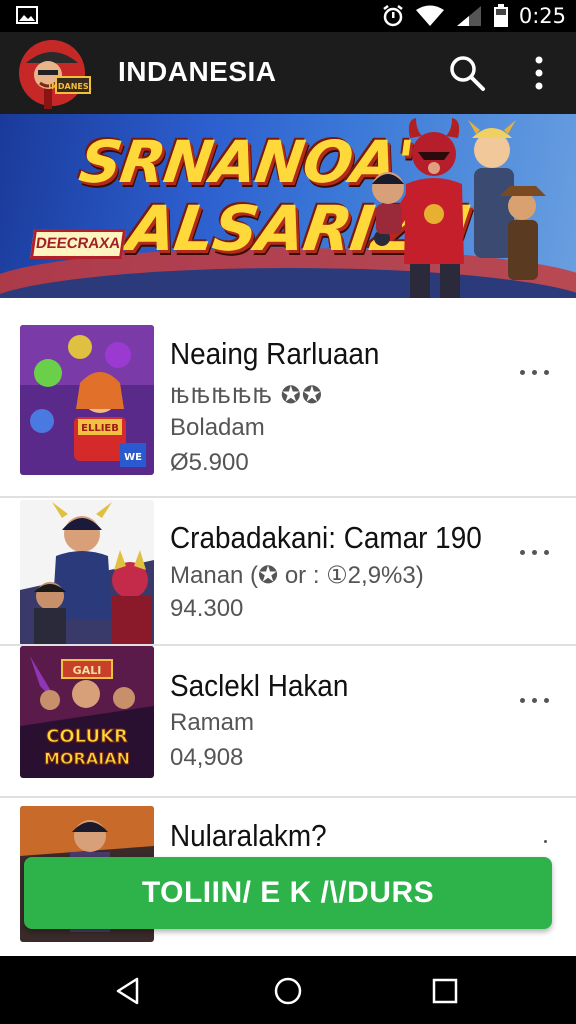  Describe the element at coordinates (209, 462) in the screenshot. I see `item-price: Ø5.900` at that location.